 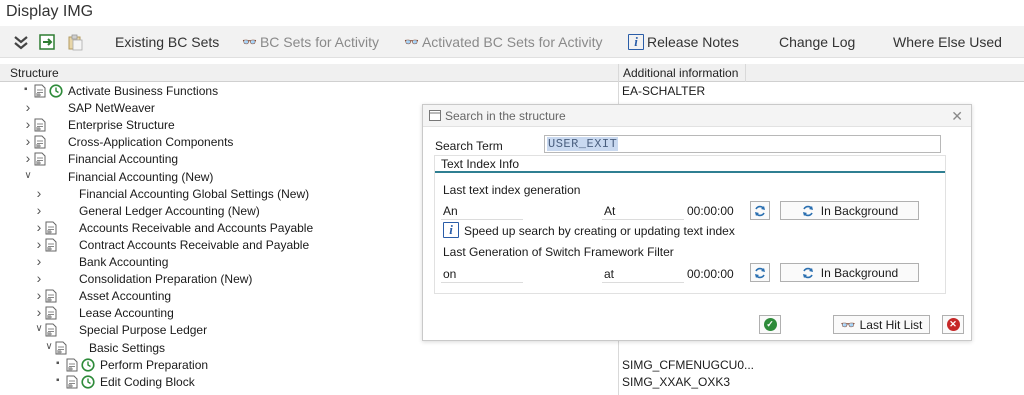 What do you see at coordinates (683, 42) in the screenshot?
I see `release-notes-button: i Release Notes` at bounding box center [683, 42].